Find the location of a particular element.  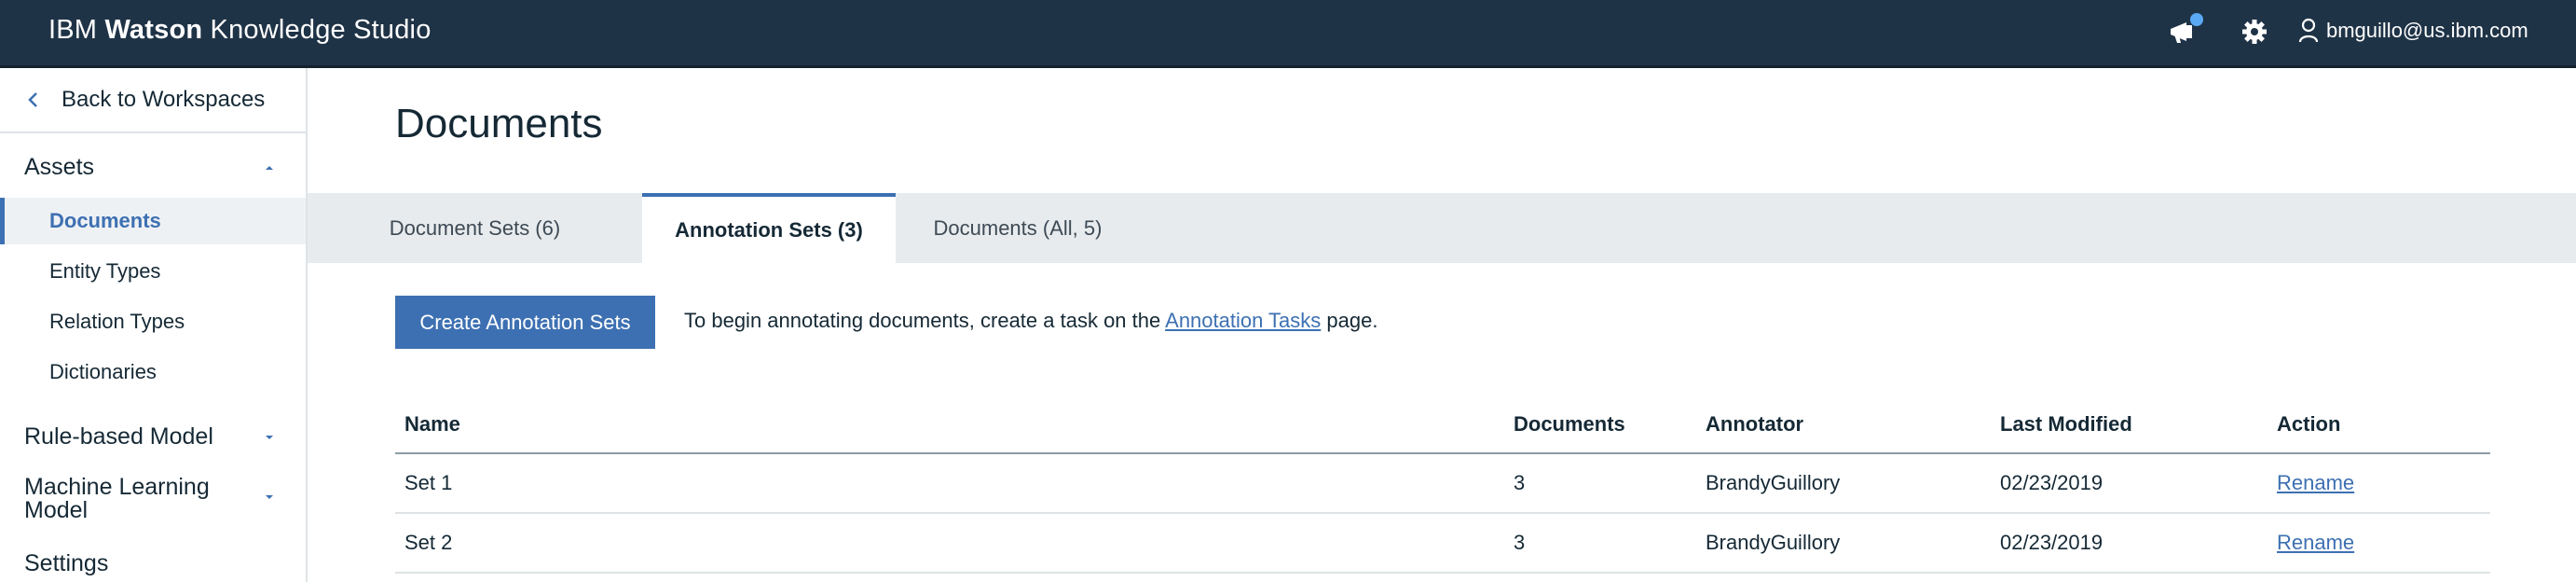

sidebar-item-settings: Settings is located at coordinates (66, 563).